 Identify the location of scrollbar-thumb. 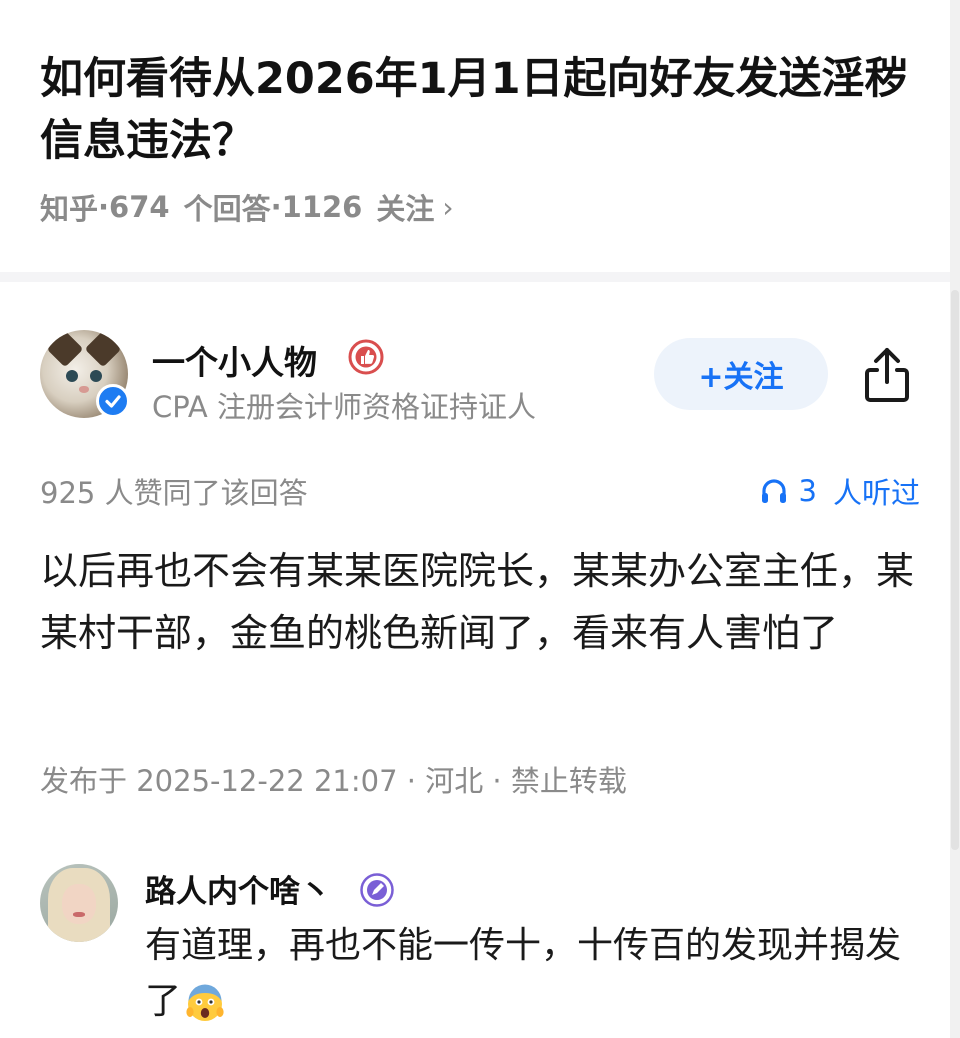
(955, 570).